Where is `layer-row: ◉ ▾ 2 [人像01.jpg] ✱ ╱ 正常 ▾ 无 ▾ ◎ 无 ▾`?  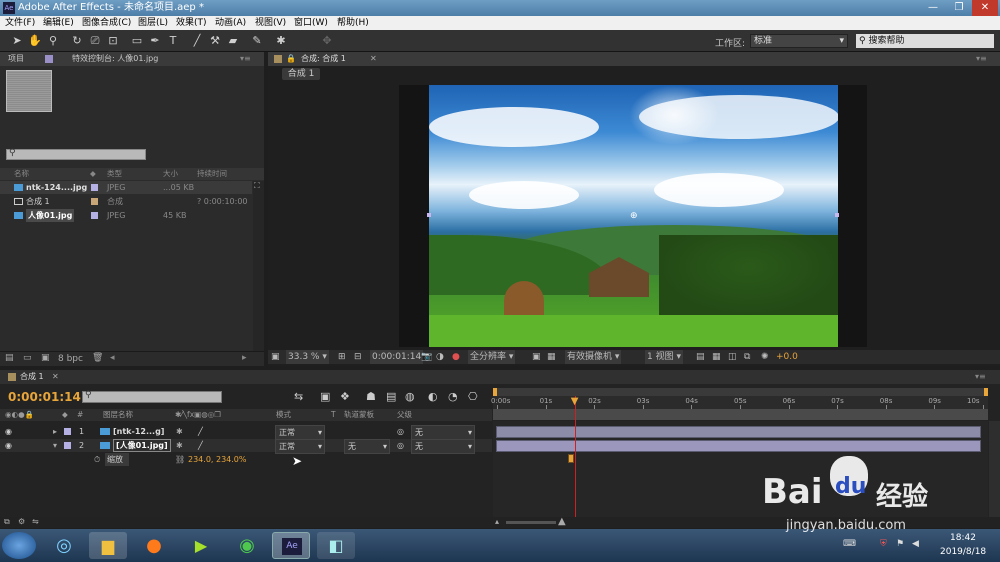
layer-row: ◉ ▾ 2 [人像01.jpg] ✱ ╱ 正常 ▾ 无 ▾ ◎ 无 ▾ is located at coordinates (246, 446).